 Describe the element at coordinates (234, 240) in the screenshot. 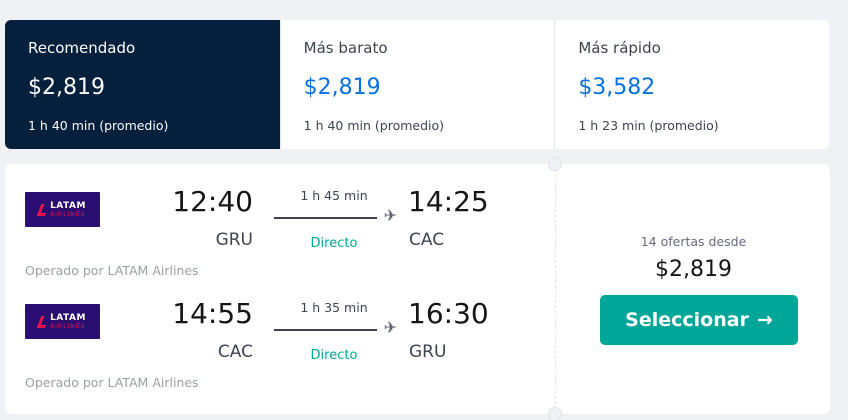

I see `departure-airport: GRU` at that location.